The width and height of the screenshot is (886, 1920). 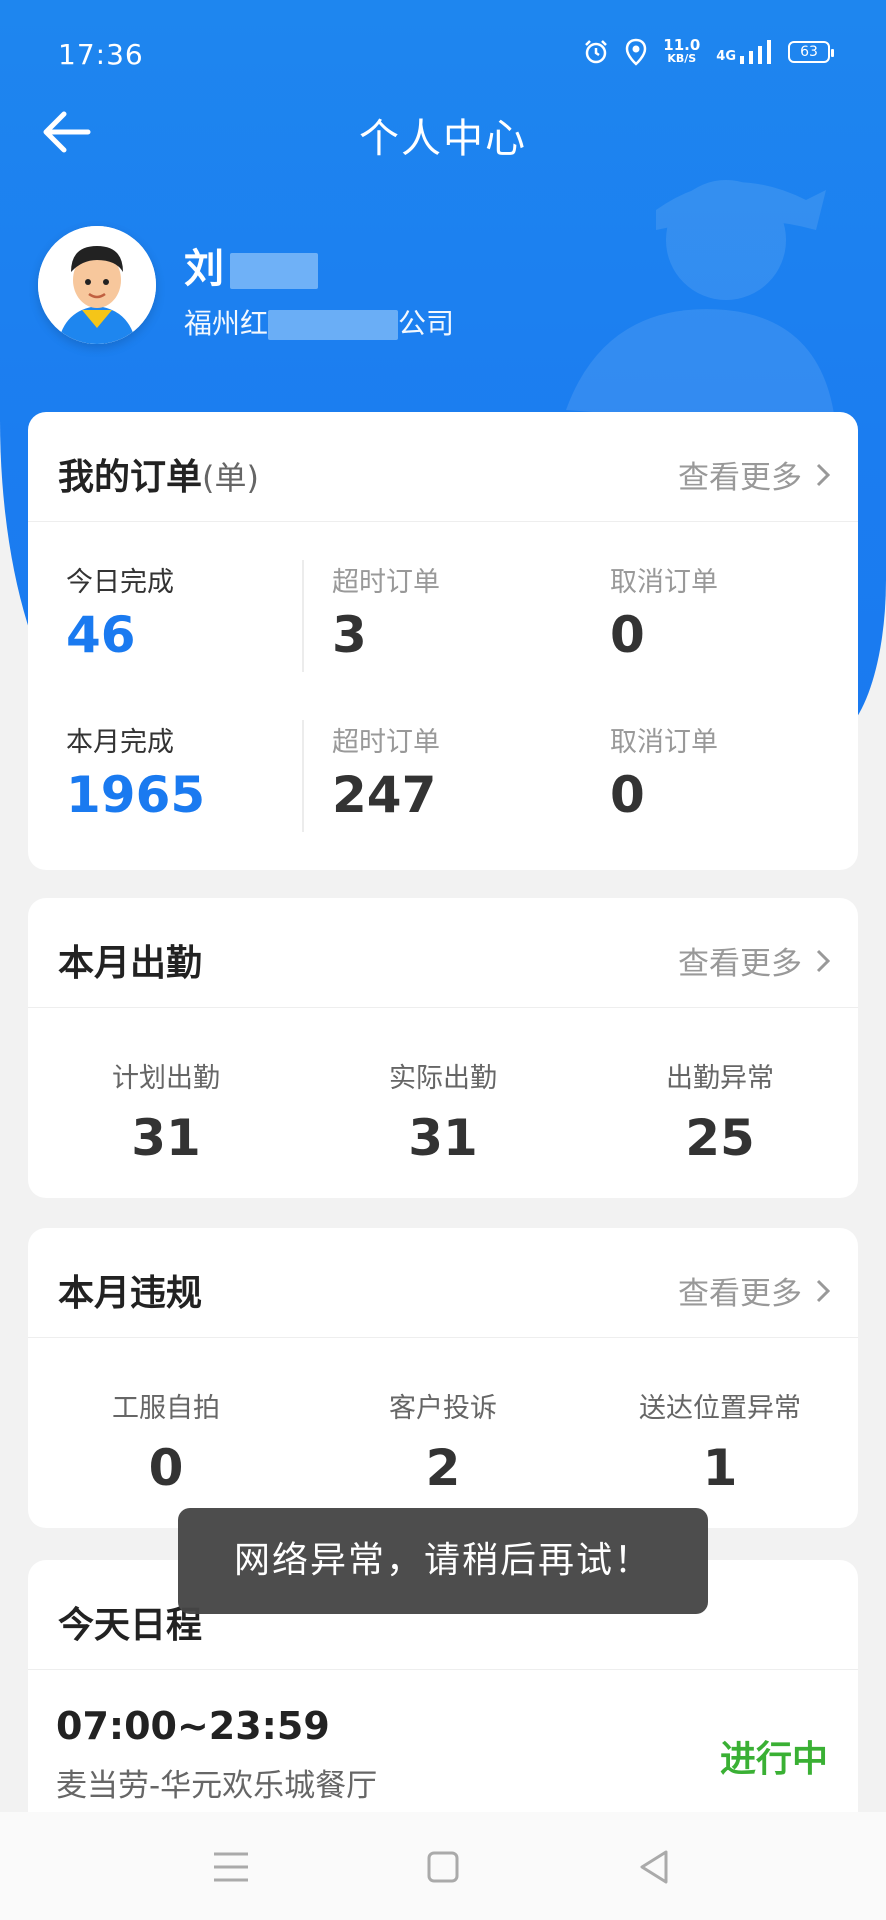 What do you see at coordinates (754, 474) in the screenshot?
I see `orders-view-more: 查看更多` at bounding box center [754, 474].